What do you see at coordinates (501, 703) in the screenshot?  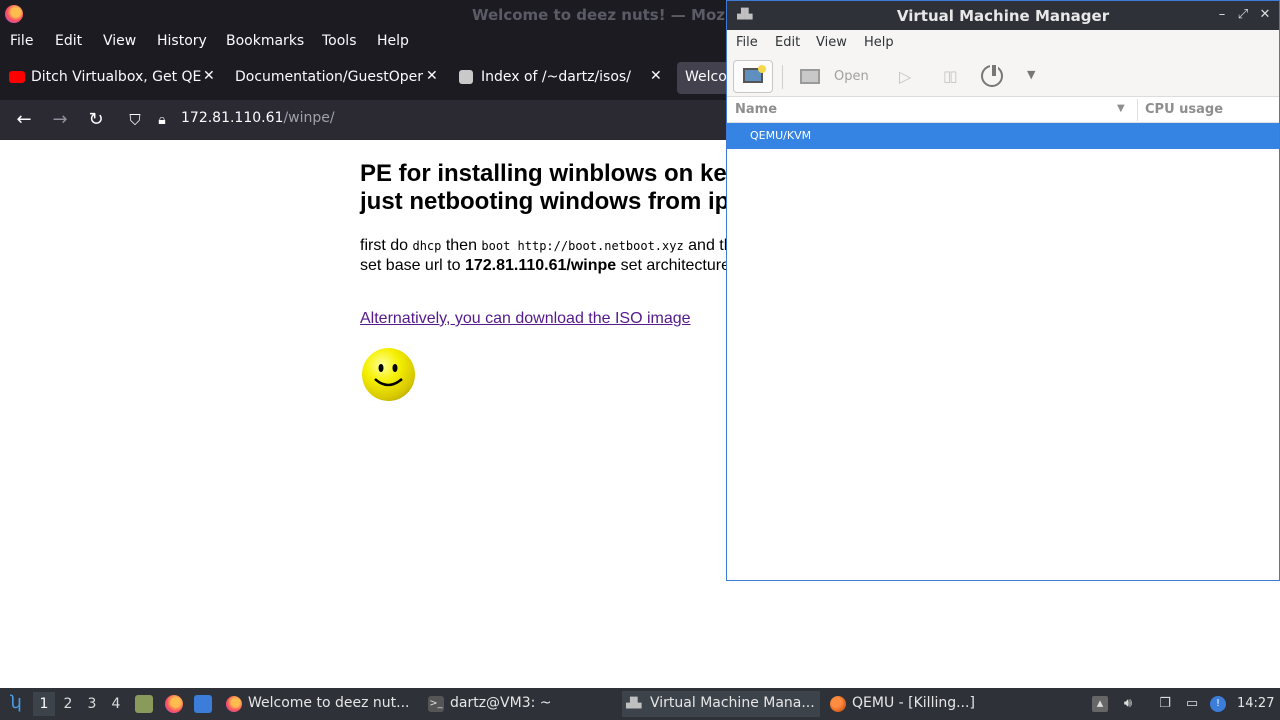 I see `task-label: dartz@VM3: ~` at bounding box center [501, 703].